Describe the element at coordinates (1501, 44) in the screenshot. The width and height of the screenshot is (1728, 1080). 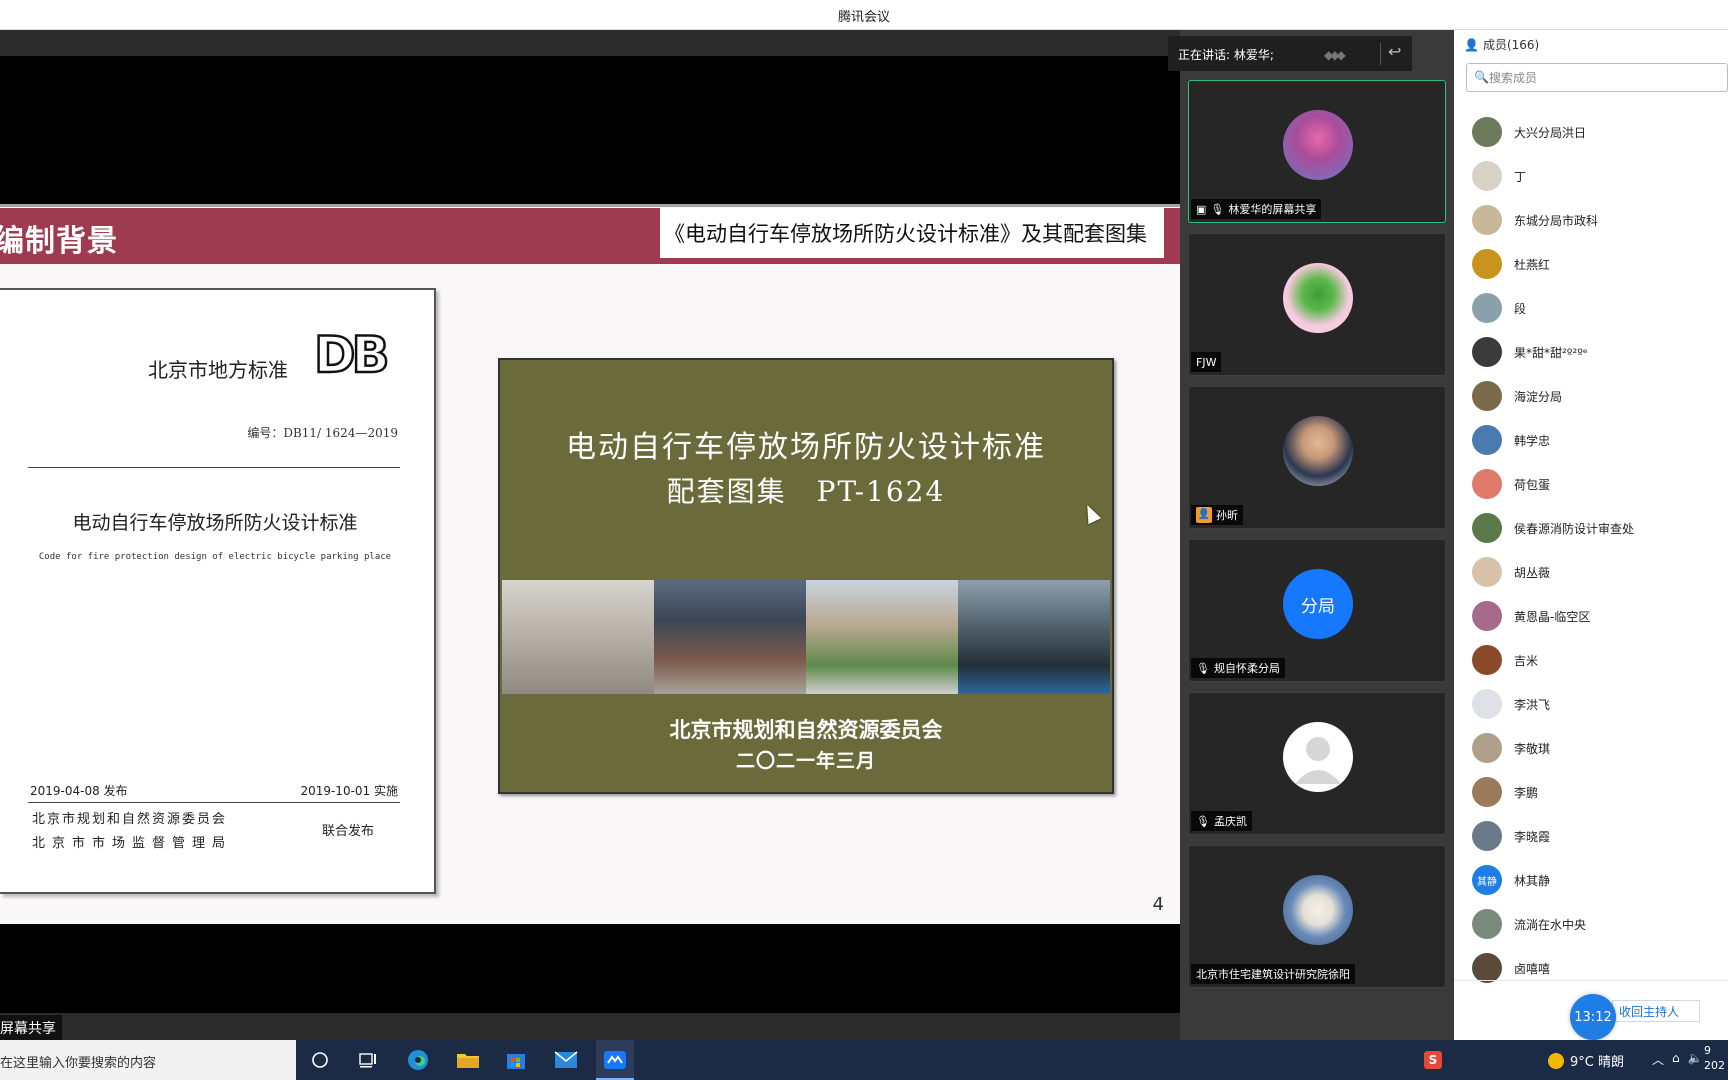
I see `members-header: 👤 成员(166)` at that location.